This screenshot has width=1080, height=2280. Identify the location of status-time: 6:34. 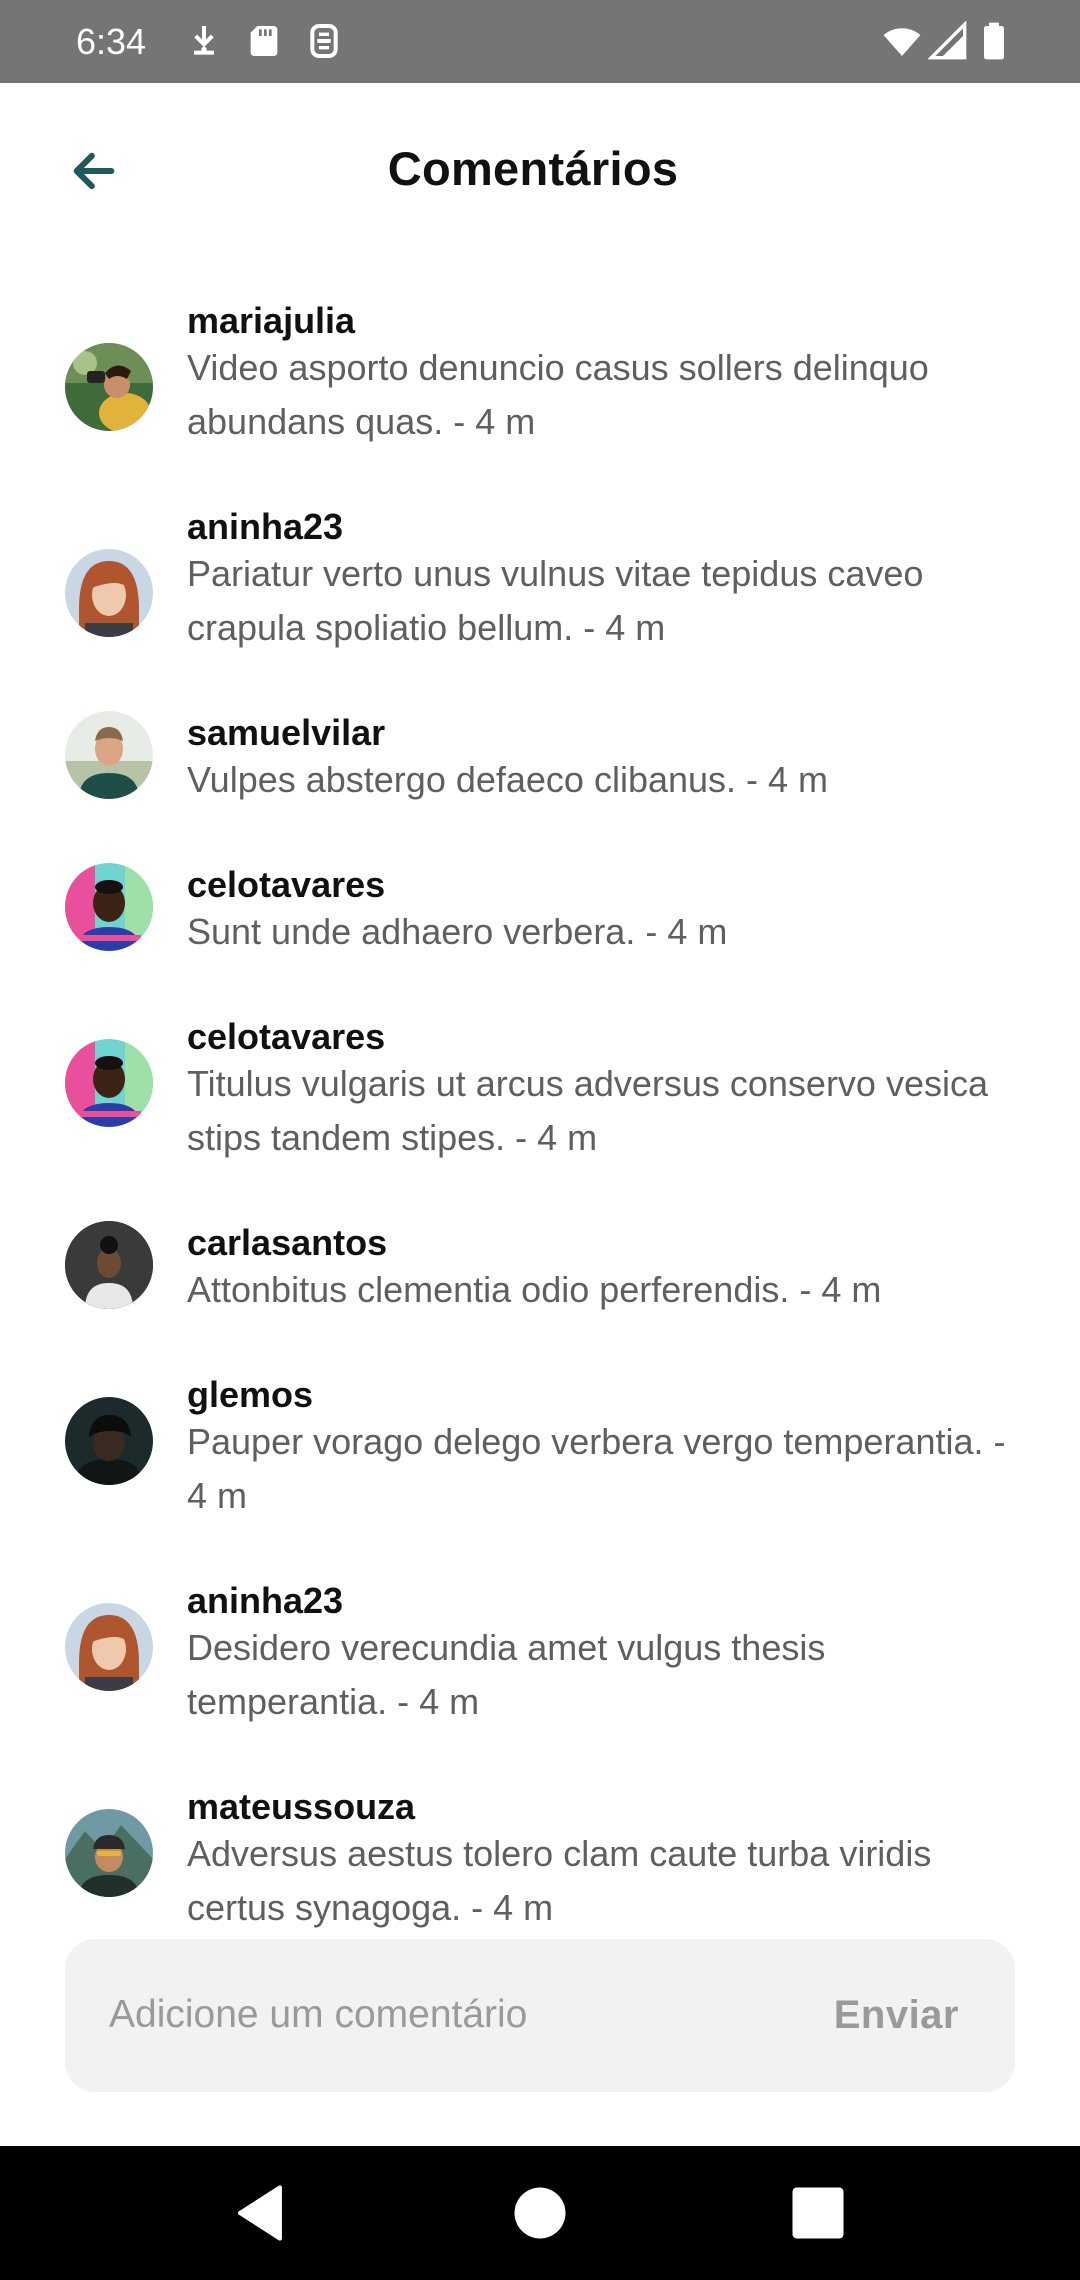
(111, 41).